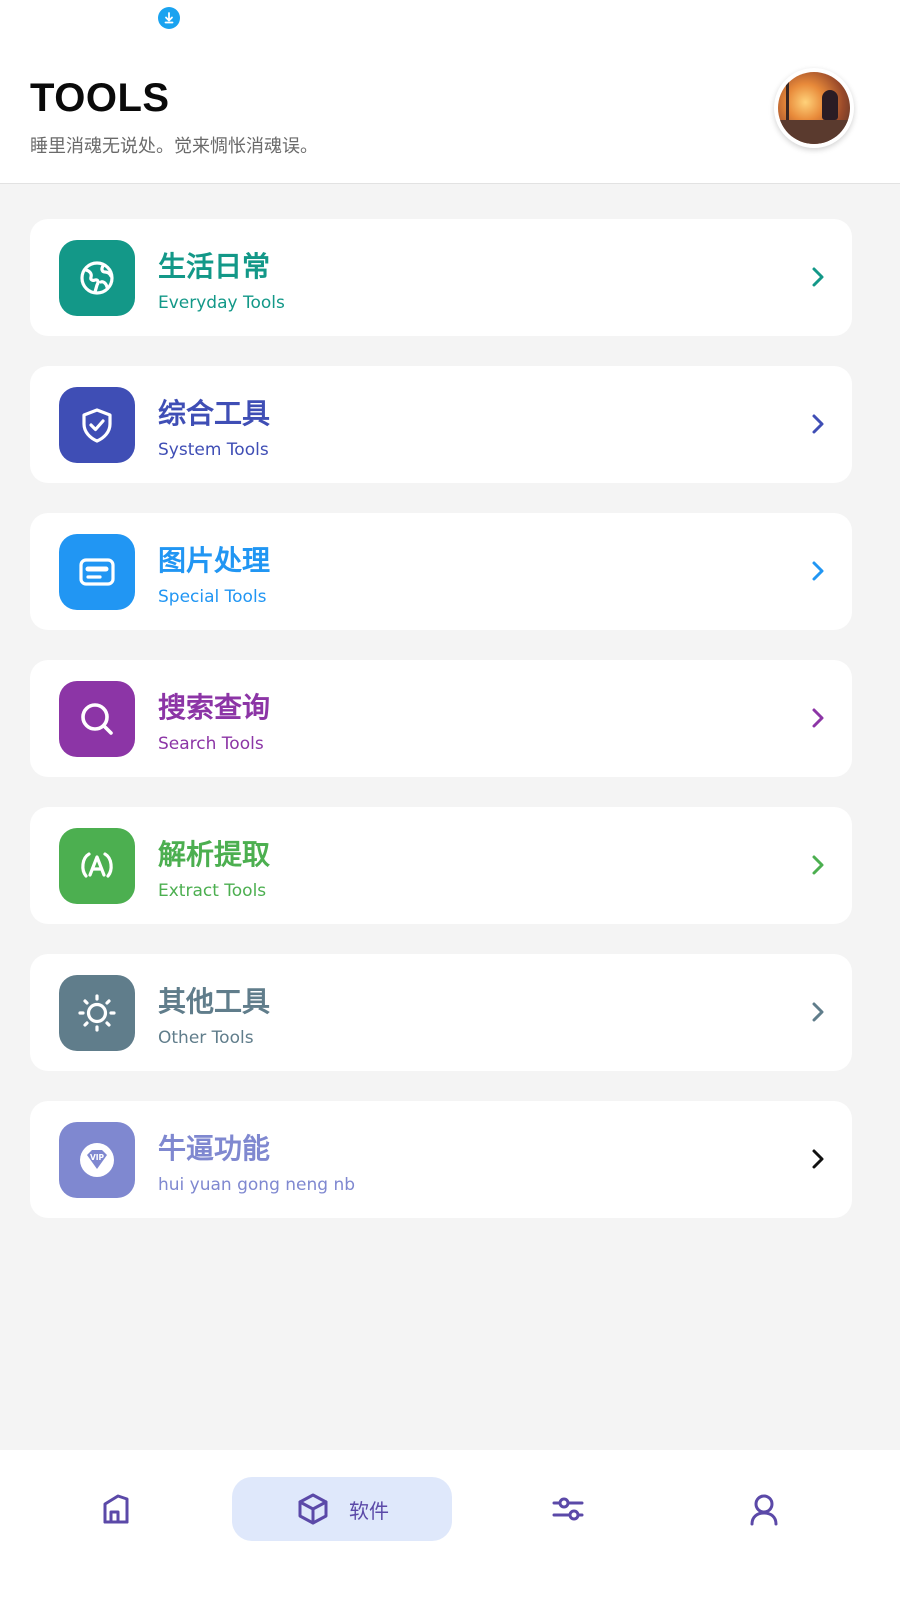  What do you see at coordinates (257, 1185) in the screenshot?
I see `tool-card-subtitle: hui yuan gong neng nb` at bounding box center [257, 1185].